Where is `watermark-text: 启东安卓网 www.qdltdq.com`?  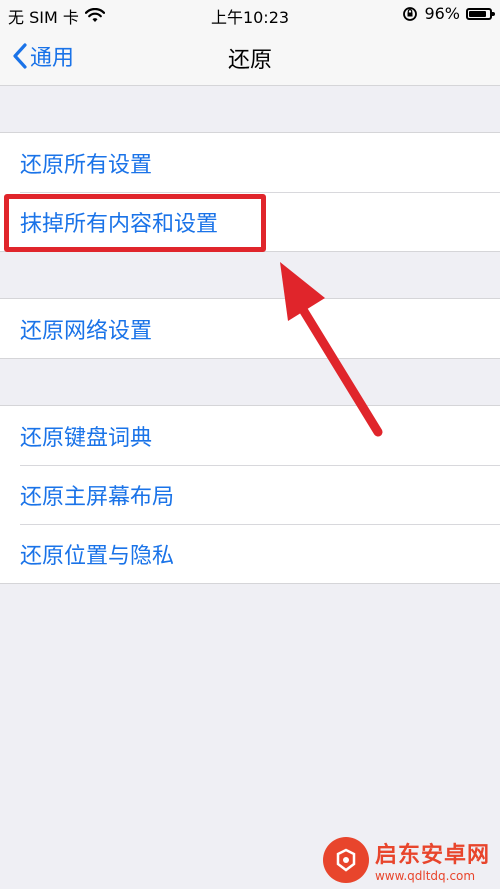
watermark-text: 启东安卓网 www.qdltdq.com is located at coordinates (432, 860).